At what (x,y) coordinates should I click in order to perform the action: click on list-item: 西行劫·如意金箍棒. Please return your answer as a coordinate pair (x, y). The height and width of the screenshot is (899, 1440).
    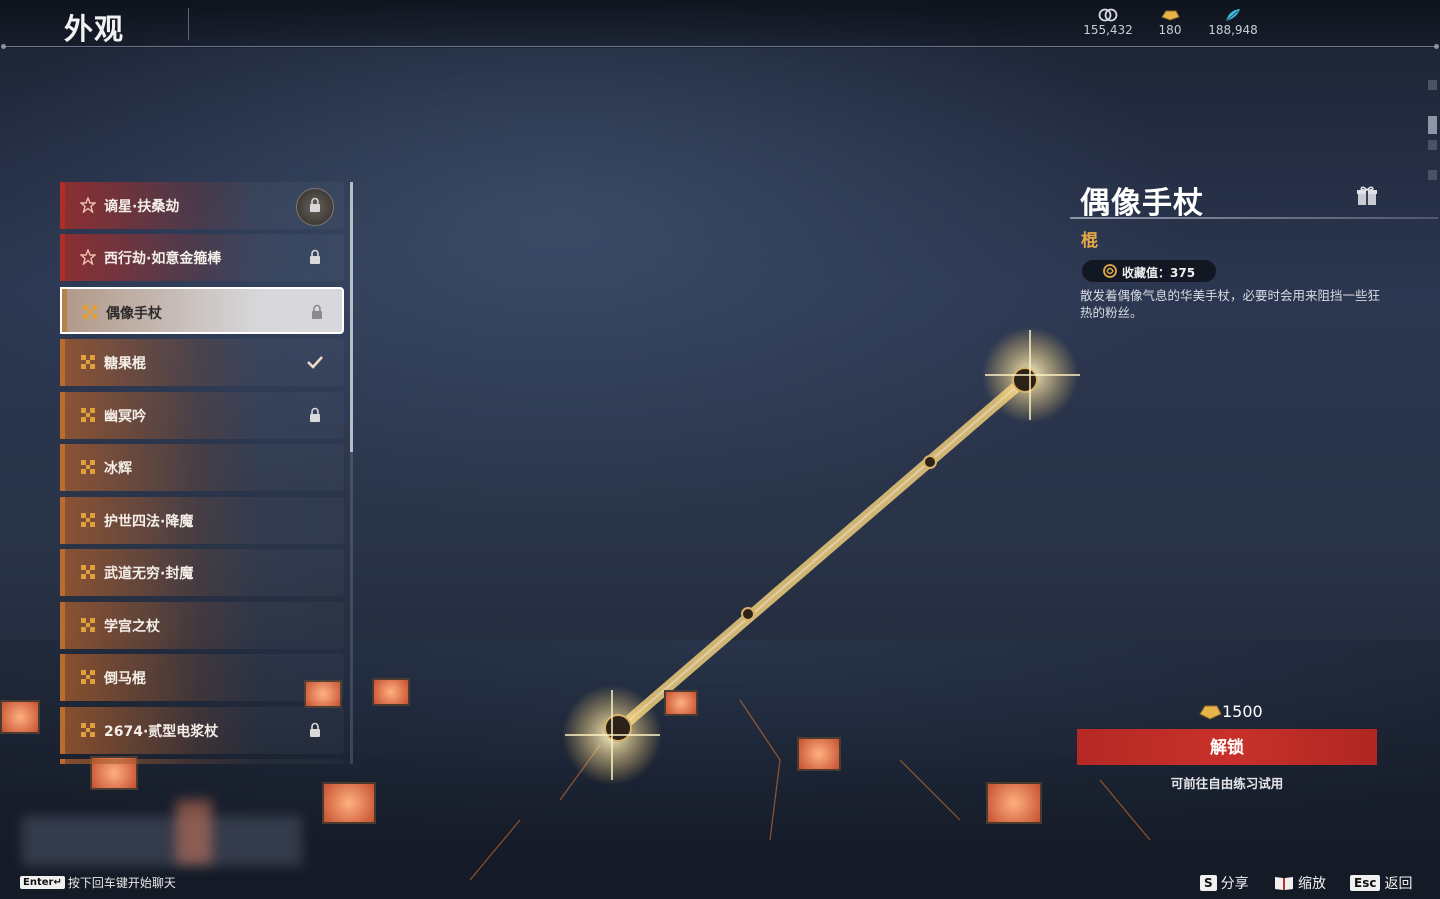
    Looking at the image, I should click on (202, 257).